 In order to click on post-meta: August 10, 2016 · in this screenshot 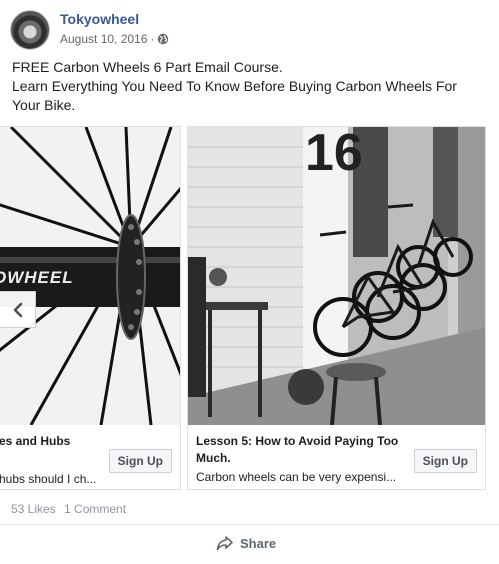, I will do `click(114, 39)`.